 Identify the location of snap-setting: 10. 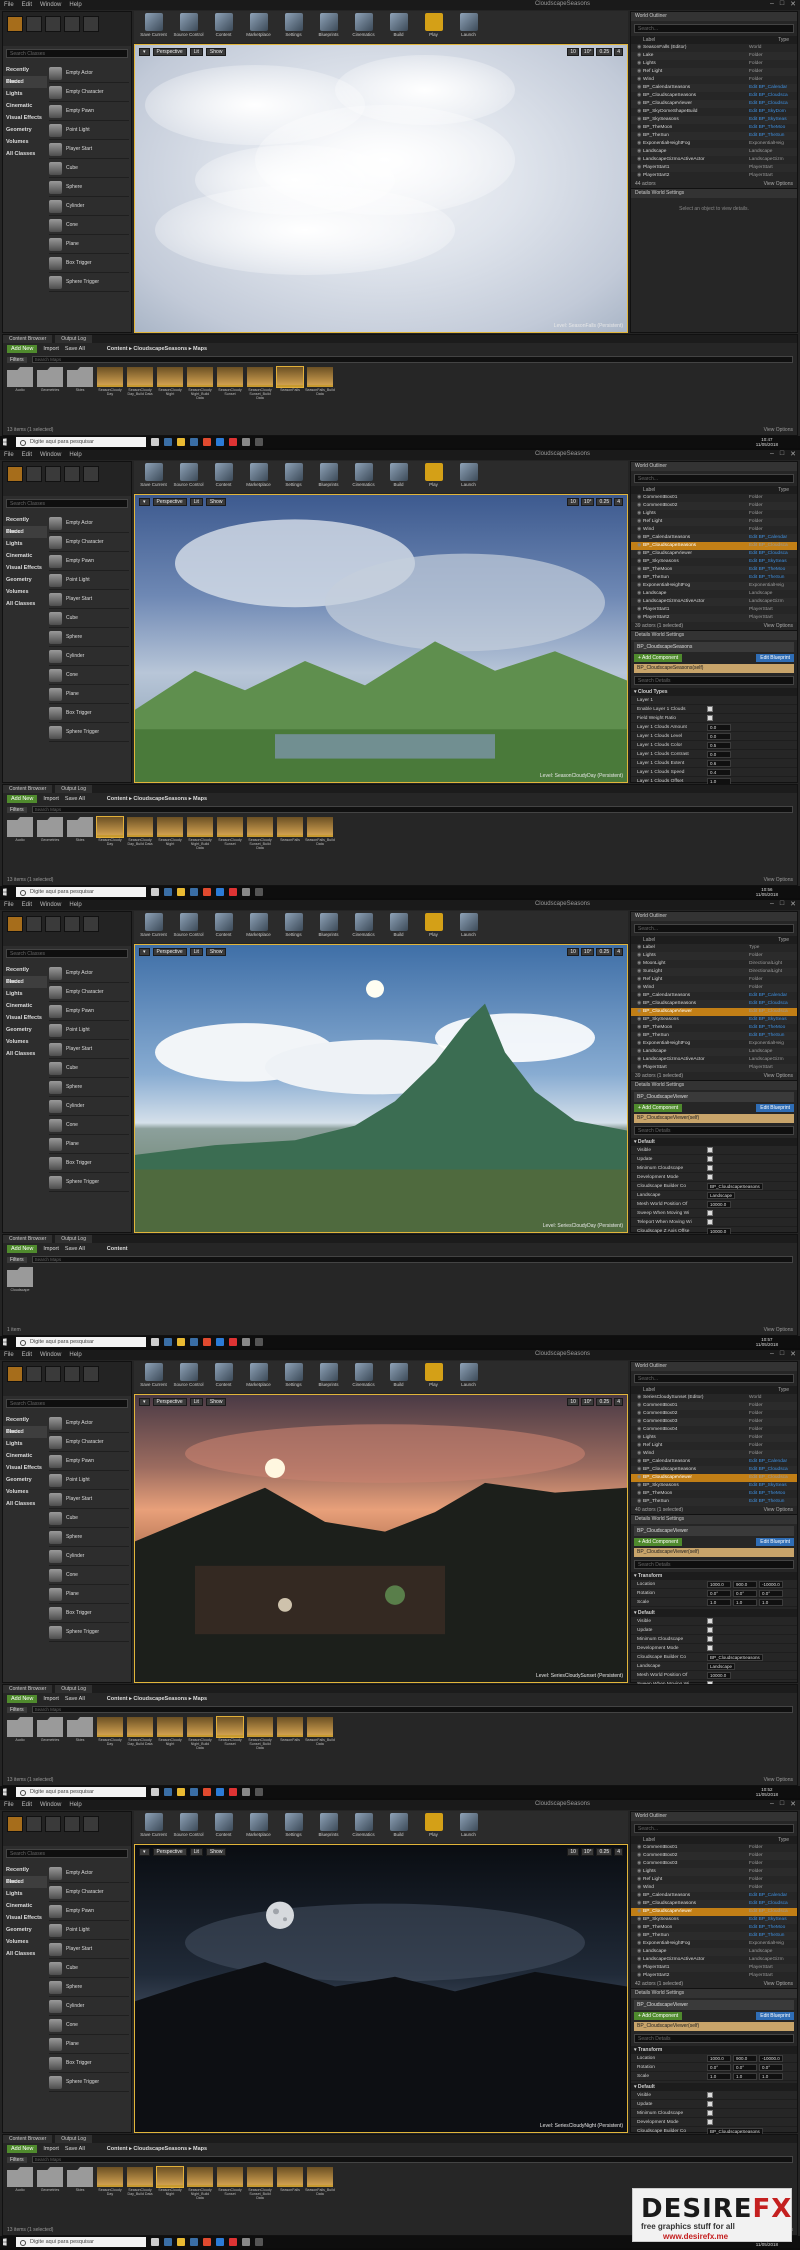
(573, 52).